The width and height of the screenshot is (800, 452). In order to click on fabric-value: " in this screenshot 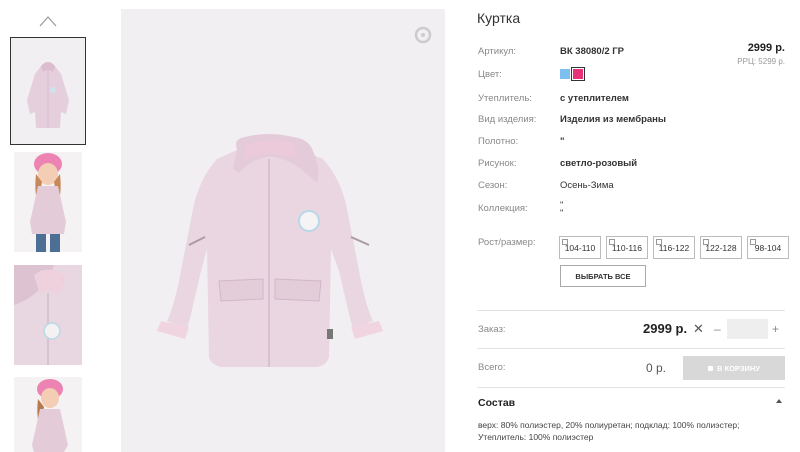, I will do `click(562, 141)`.